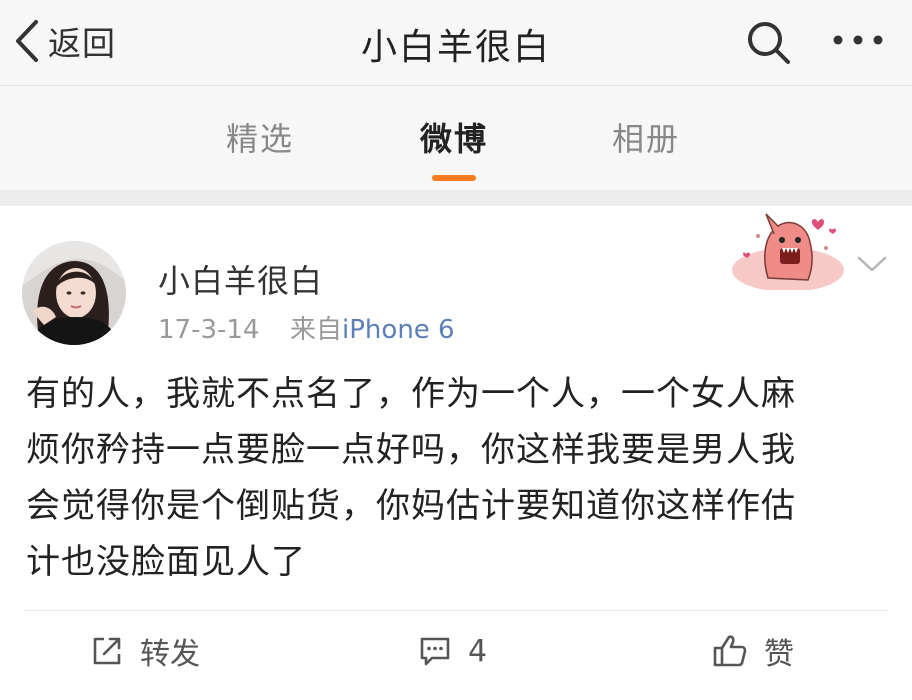 This screenshot has height=700, width=912. I want to click on post-text-line: 计也没脸面见人了, so click(166, 562).